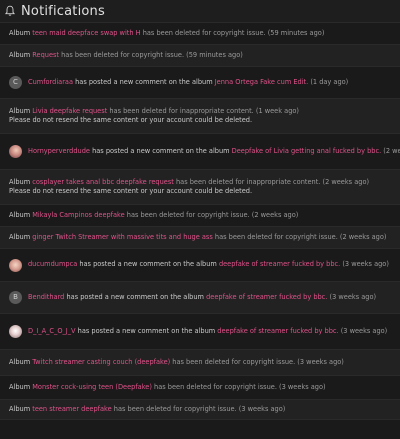  What do you see at coordinates (15, 82) in the screenshot?
I see `avatar: C` at bounding box center [15, 82].